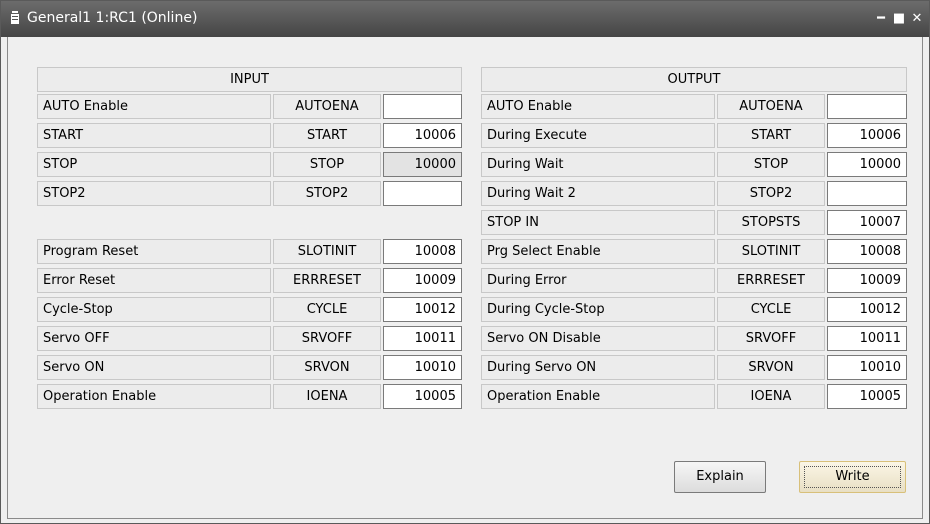 This screenshot has width=930, height=524. I want to click on output-value-servo-on-disable: 10011, so click(867, 338).